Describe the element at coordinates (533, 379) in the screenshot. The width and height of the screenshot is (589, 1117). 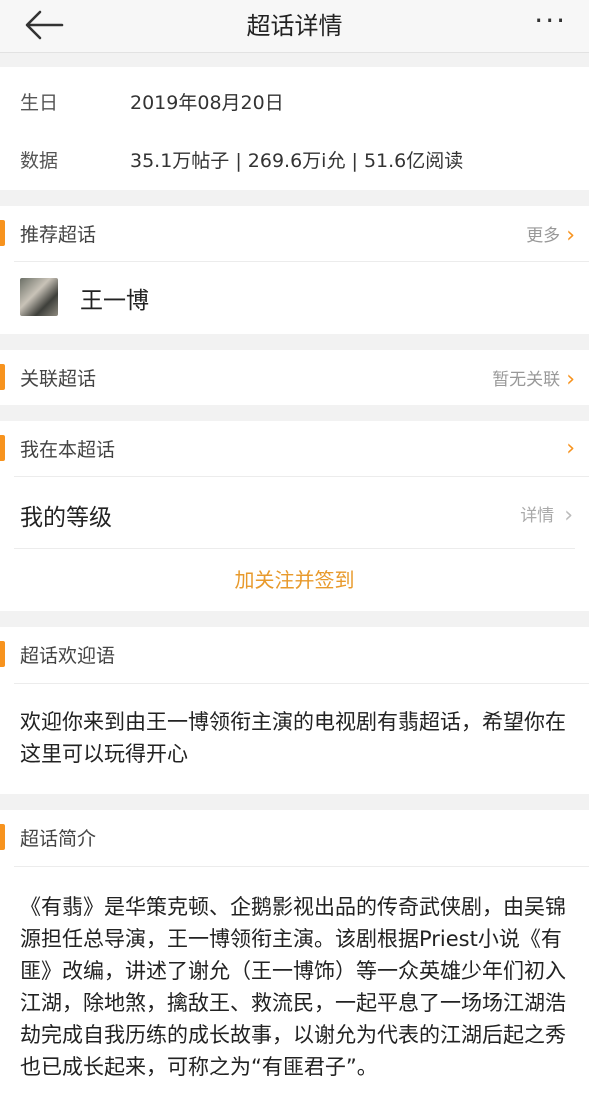
I see `related-status: 暂无关联 ›` at that location.